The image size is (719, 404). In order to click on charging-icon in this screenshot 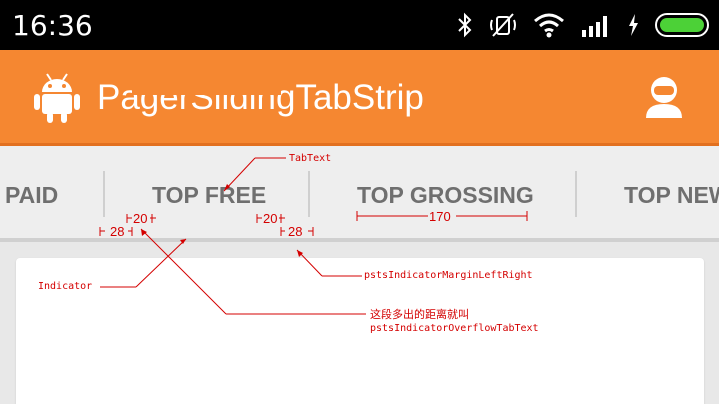, I will do `click(633, 25)`.